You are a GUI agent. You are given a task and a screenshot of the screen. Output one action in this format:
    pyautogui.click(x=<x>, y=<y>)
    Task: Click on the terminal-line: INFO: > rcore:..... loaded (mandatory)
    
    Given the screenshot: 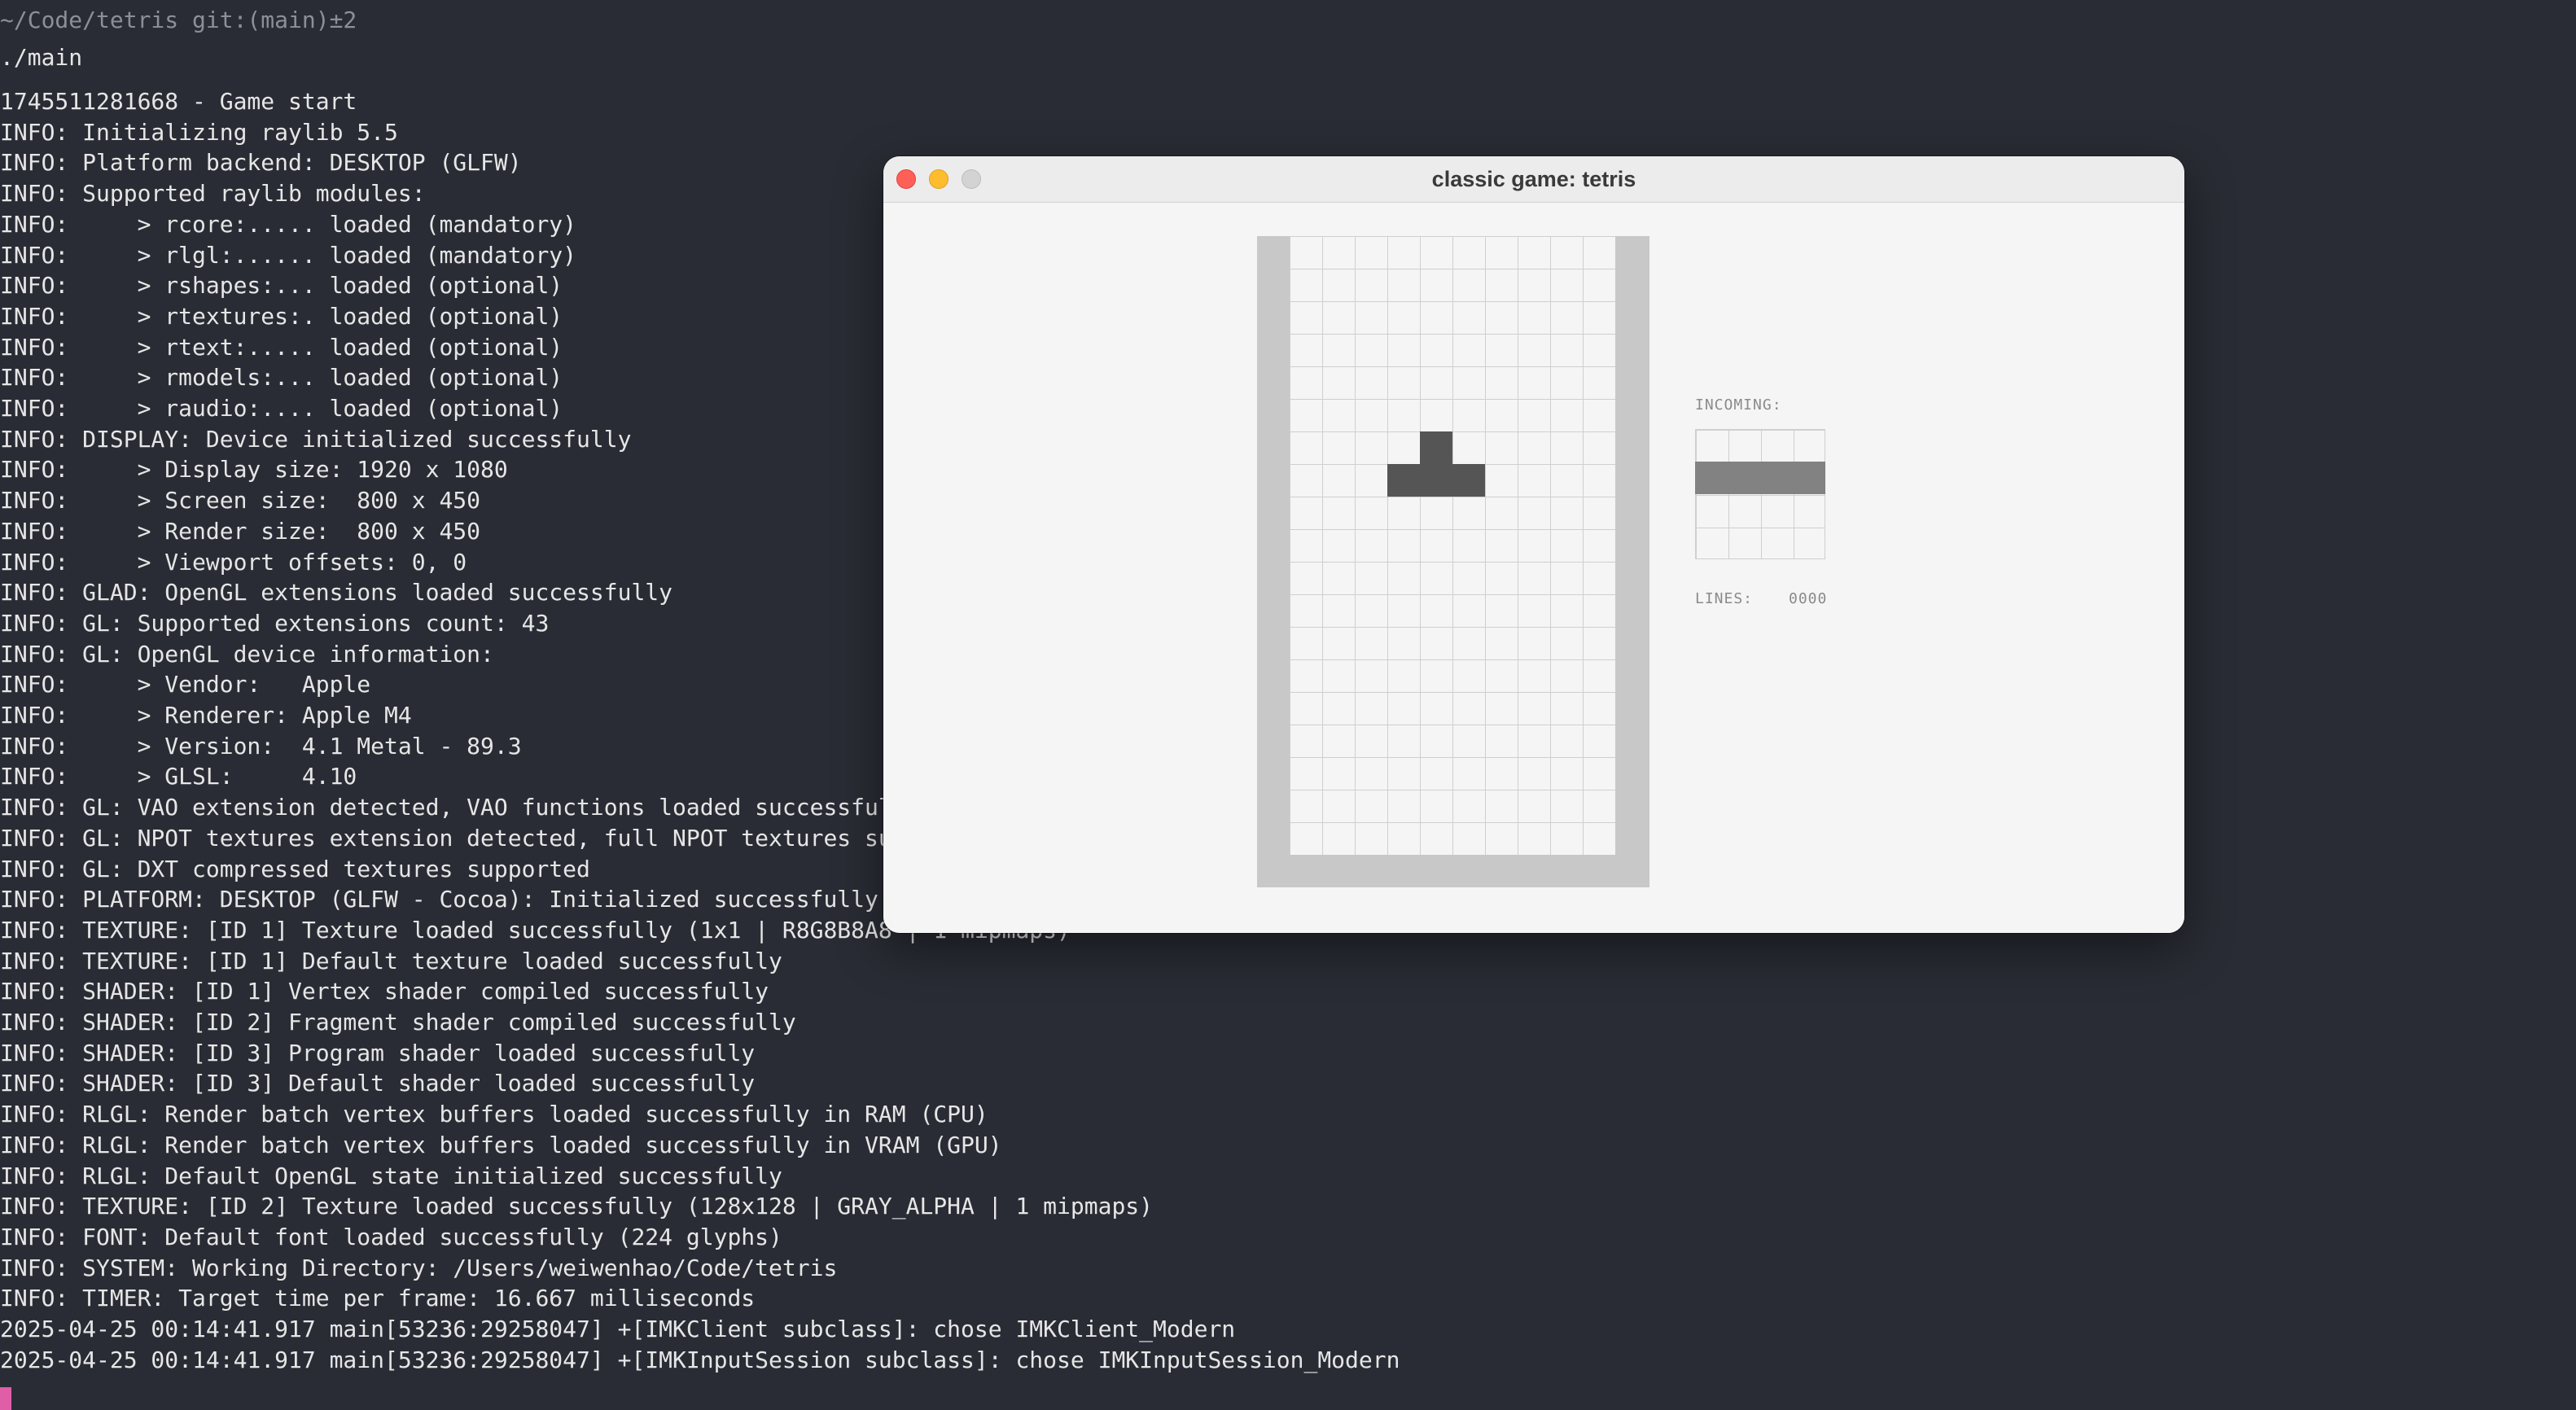 What is the action you would take?
    pyautogui.click(x=288, y=224)
    